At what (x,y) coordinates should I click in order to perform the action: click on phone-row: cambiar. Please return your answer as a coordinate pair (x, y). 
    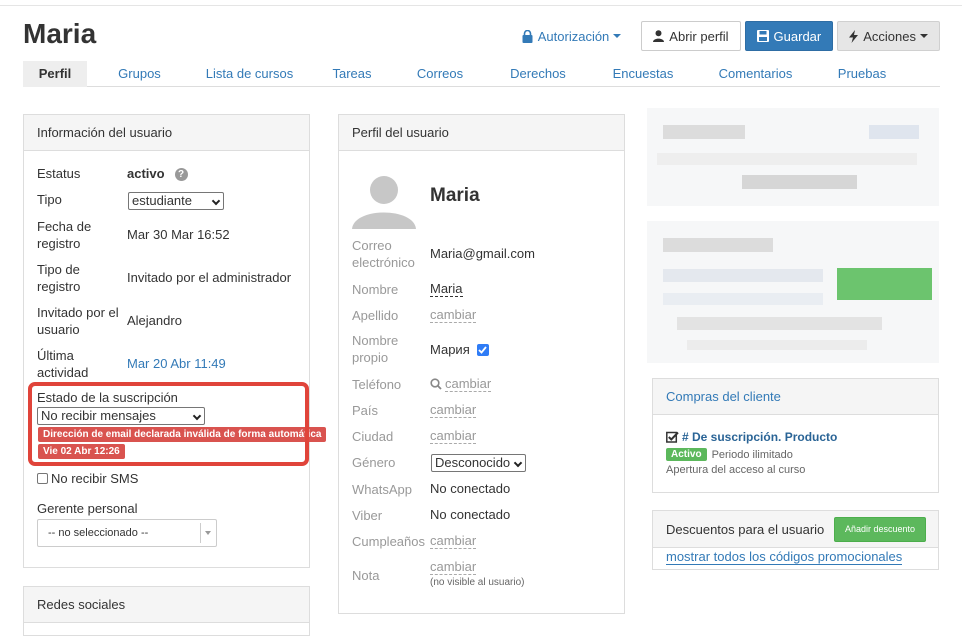
    Looking at the image, I should click on (461, 384).